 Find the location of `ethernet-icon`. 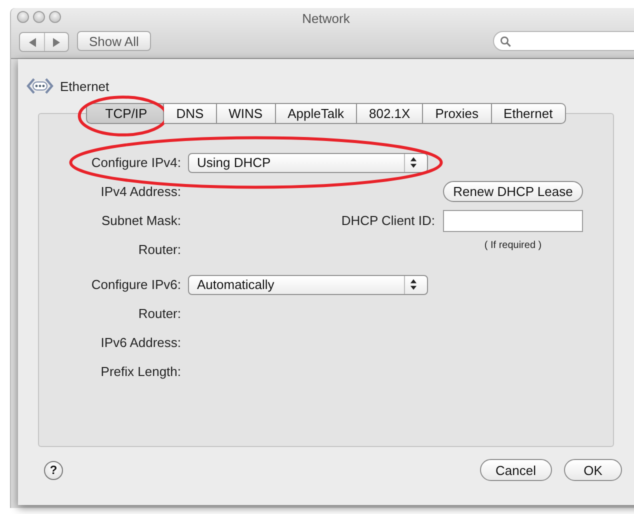

ethernet-icon is located at coordinates (40, 86).